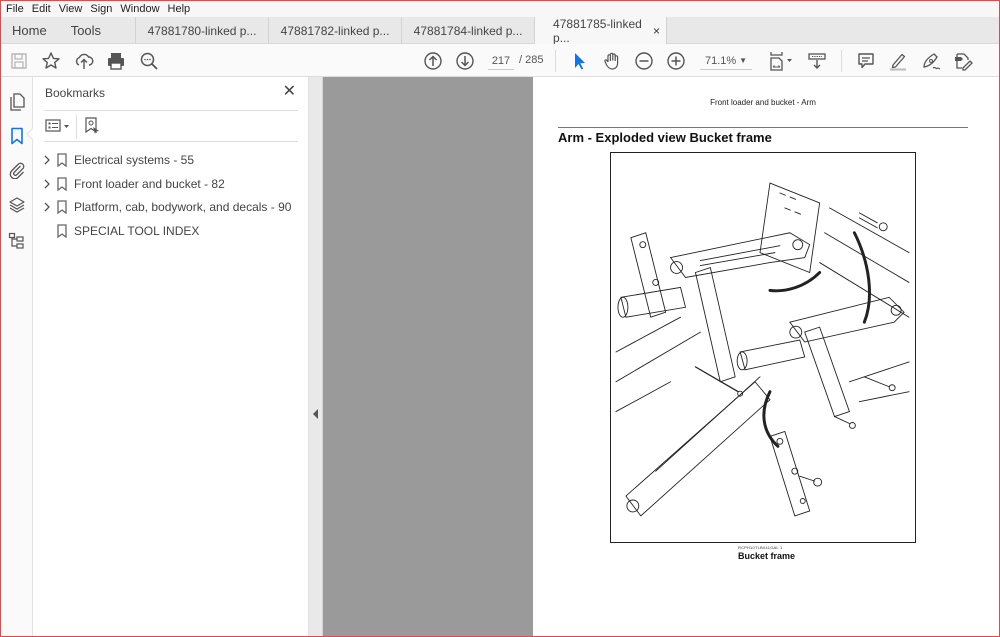 The height and width of the screenshot is (637, 1000). What do you see at coordinates (500, 8) in the screenshot?
I see `menu-bar: File Edit View Sign Window Help` at bounding box center [500, 8].